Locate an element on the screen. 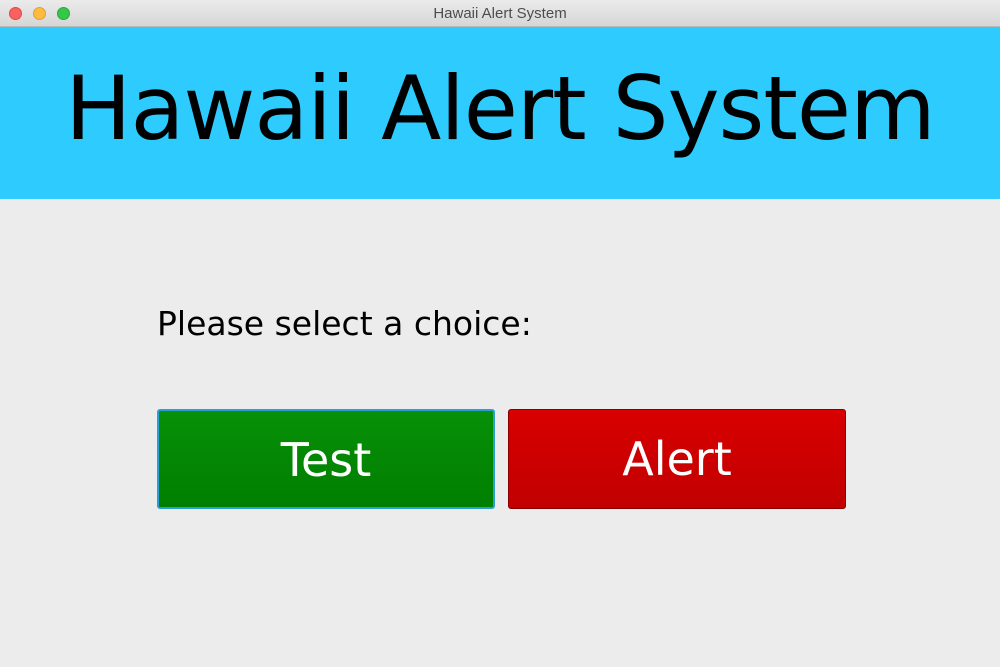 The image size is (1000, 667). window-title: Hawaii Alert System is located at coordinates (500, 13).